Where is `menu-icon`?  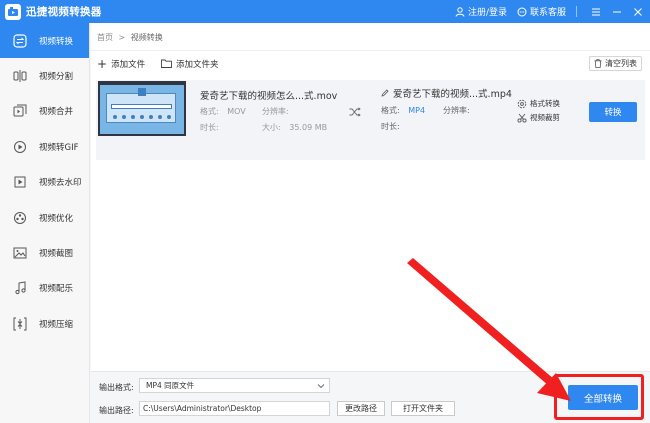 menu-icon is located at coordinates (596, 11).